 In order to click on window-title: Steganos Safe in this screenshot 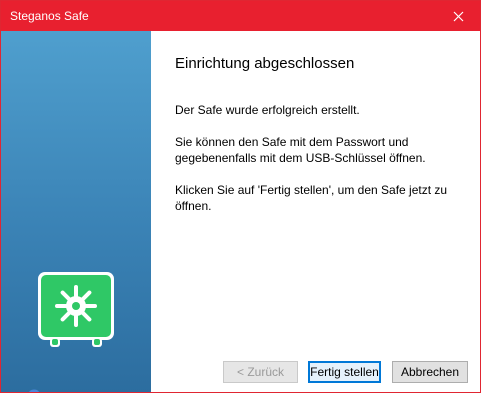, I will do `click(49, 16)`.